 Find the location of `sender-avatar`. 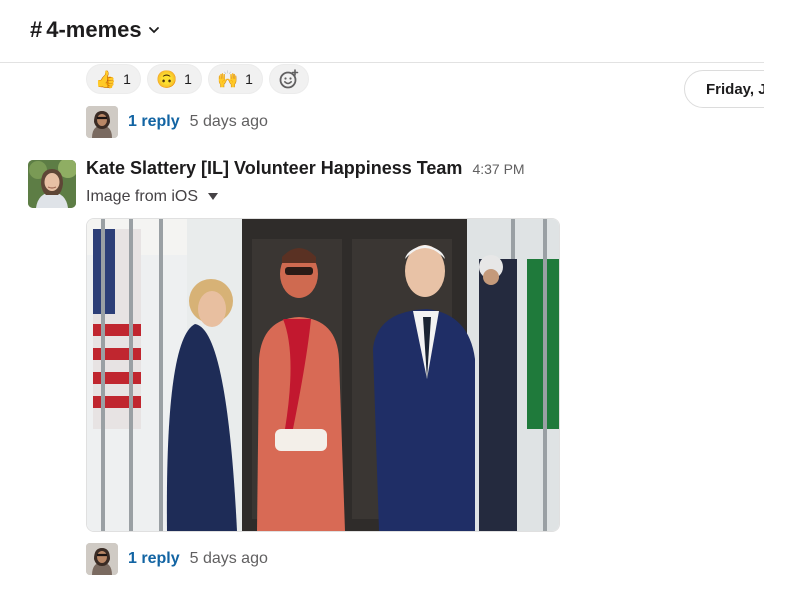

sender-avatar is located at coordinates (52, 184).